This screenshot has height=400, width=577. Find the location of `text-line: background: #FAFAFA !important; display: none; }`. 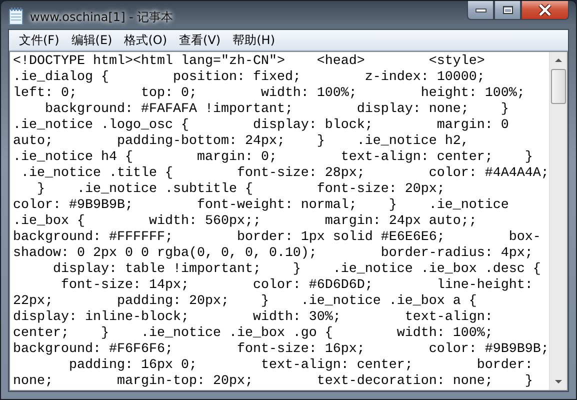

text-line: background: #FAFAFA !important; display: none; } is located at coordinates (277, 110).